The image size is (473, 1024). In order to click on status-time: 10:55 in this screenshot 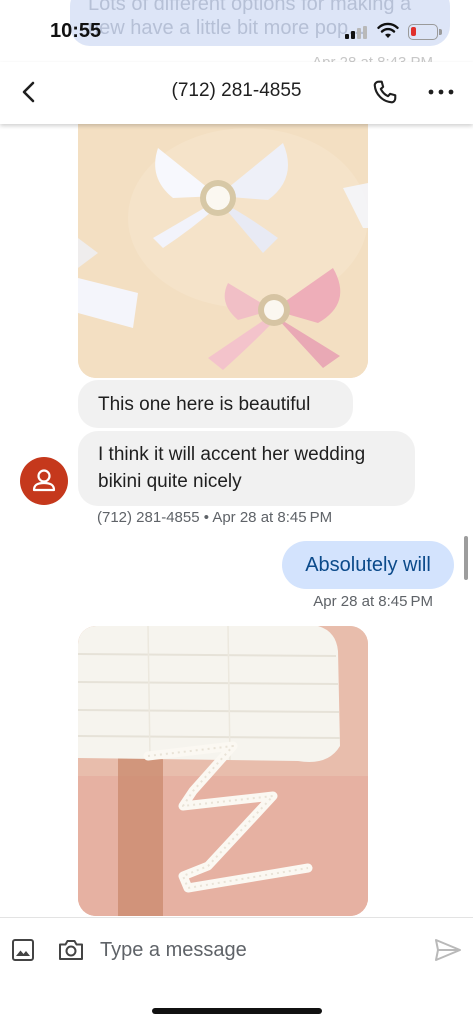, I will do `click(76, 31)`.